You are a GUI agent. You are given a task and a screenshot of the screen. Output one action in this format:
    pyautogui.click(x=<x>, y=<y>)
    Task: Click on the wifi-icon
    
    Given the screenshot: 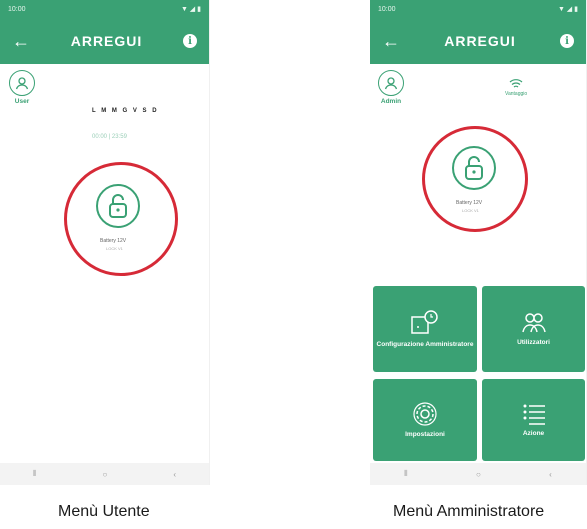 What is the action you would take?
    pyautogui.click(x=516, y=83)
    